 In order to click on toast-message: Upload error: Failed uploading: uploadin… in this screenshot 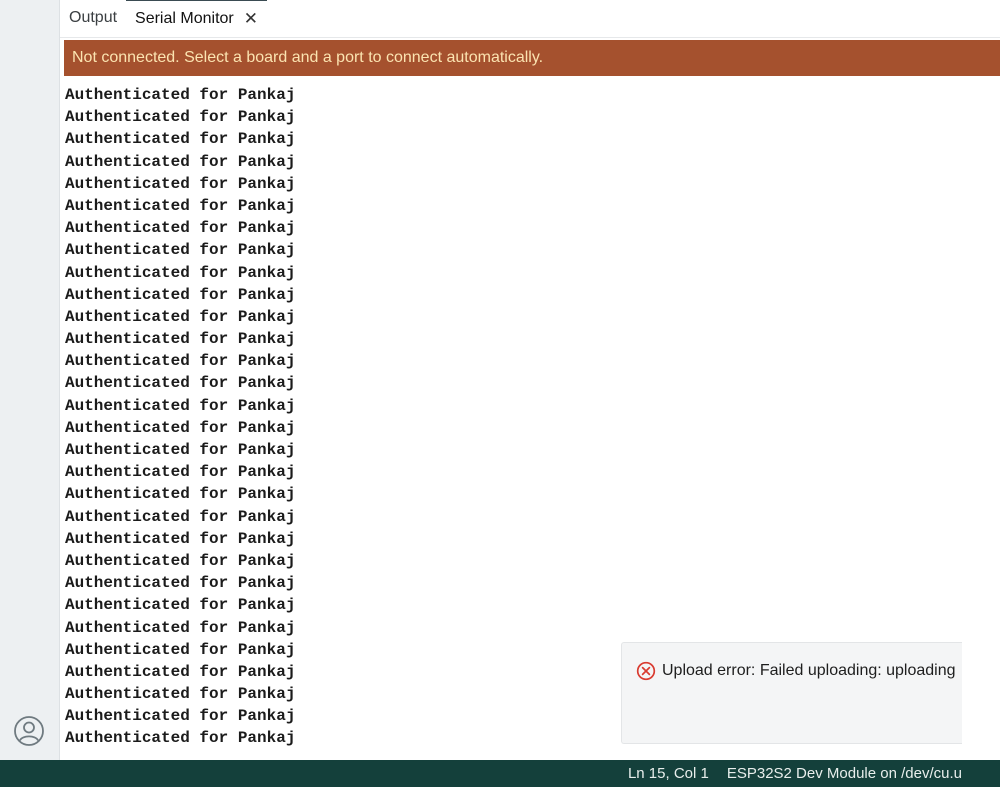, I will do `click(809, 670)`.